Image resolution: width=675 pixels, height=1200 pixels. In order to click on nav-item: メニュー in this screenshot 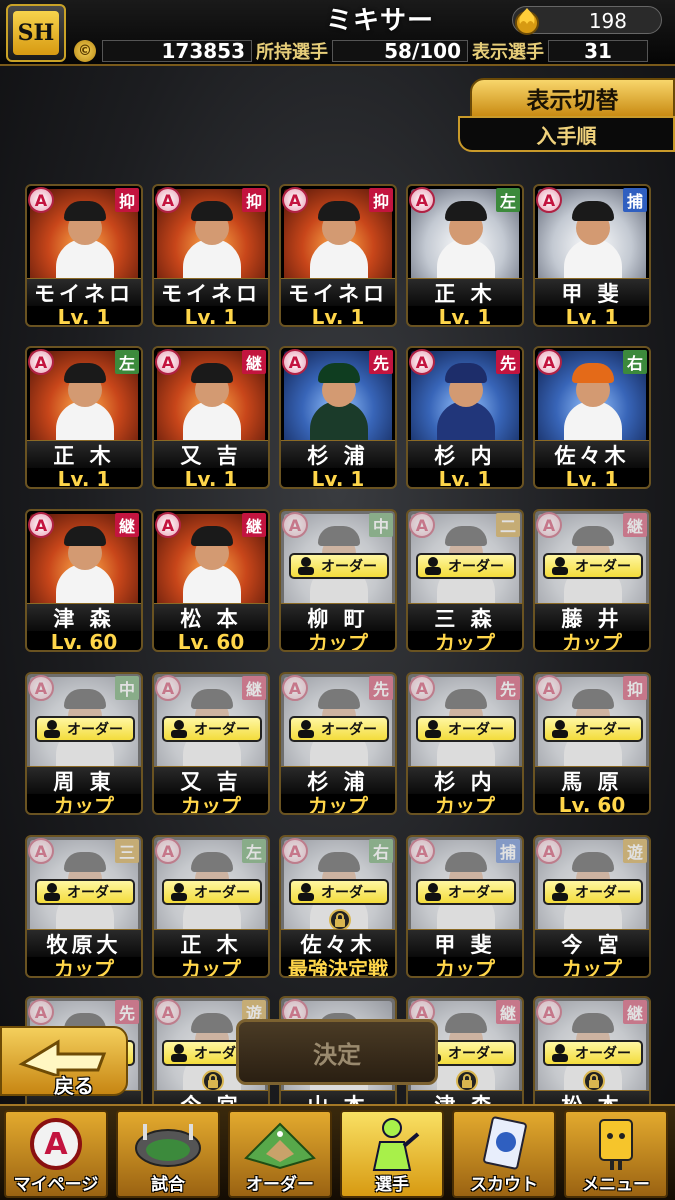, I will do `click(616, 1154)`.